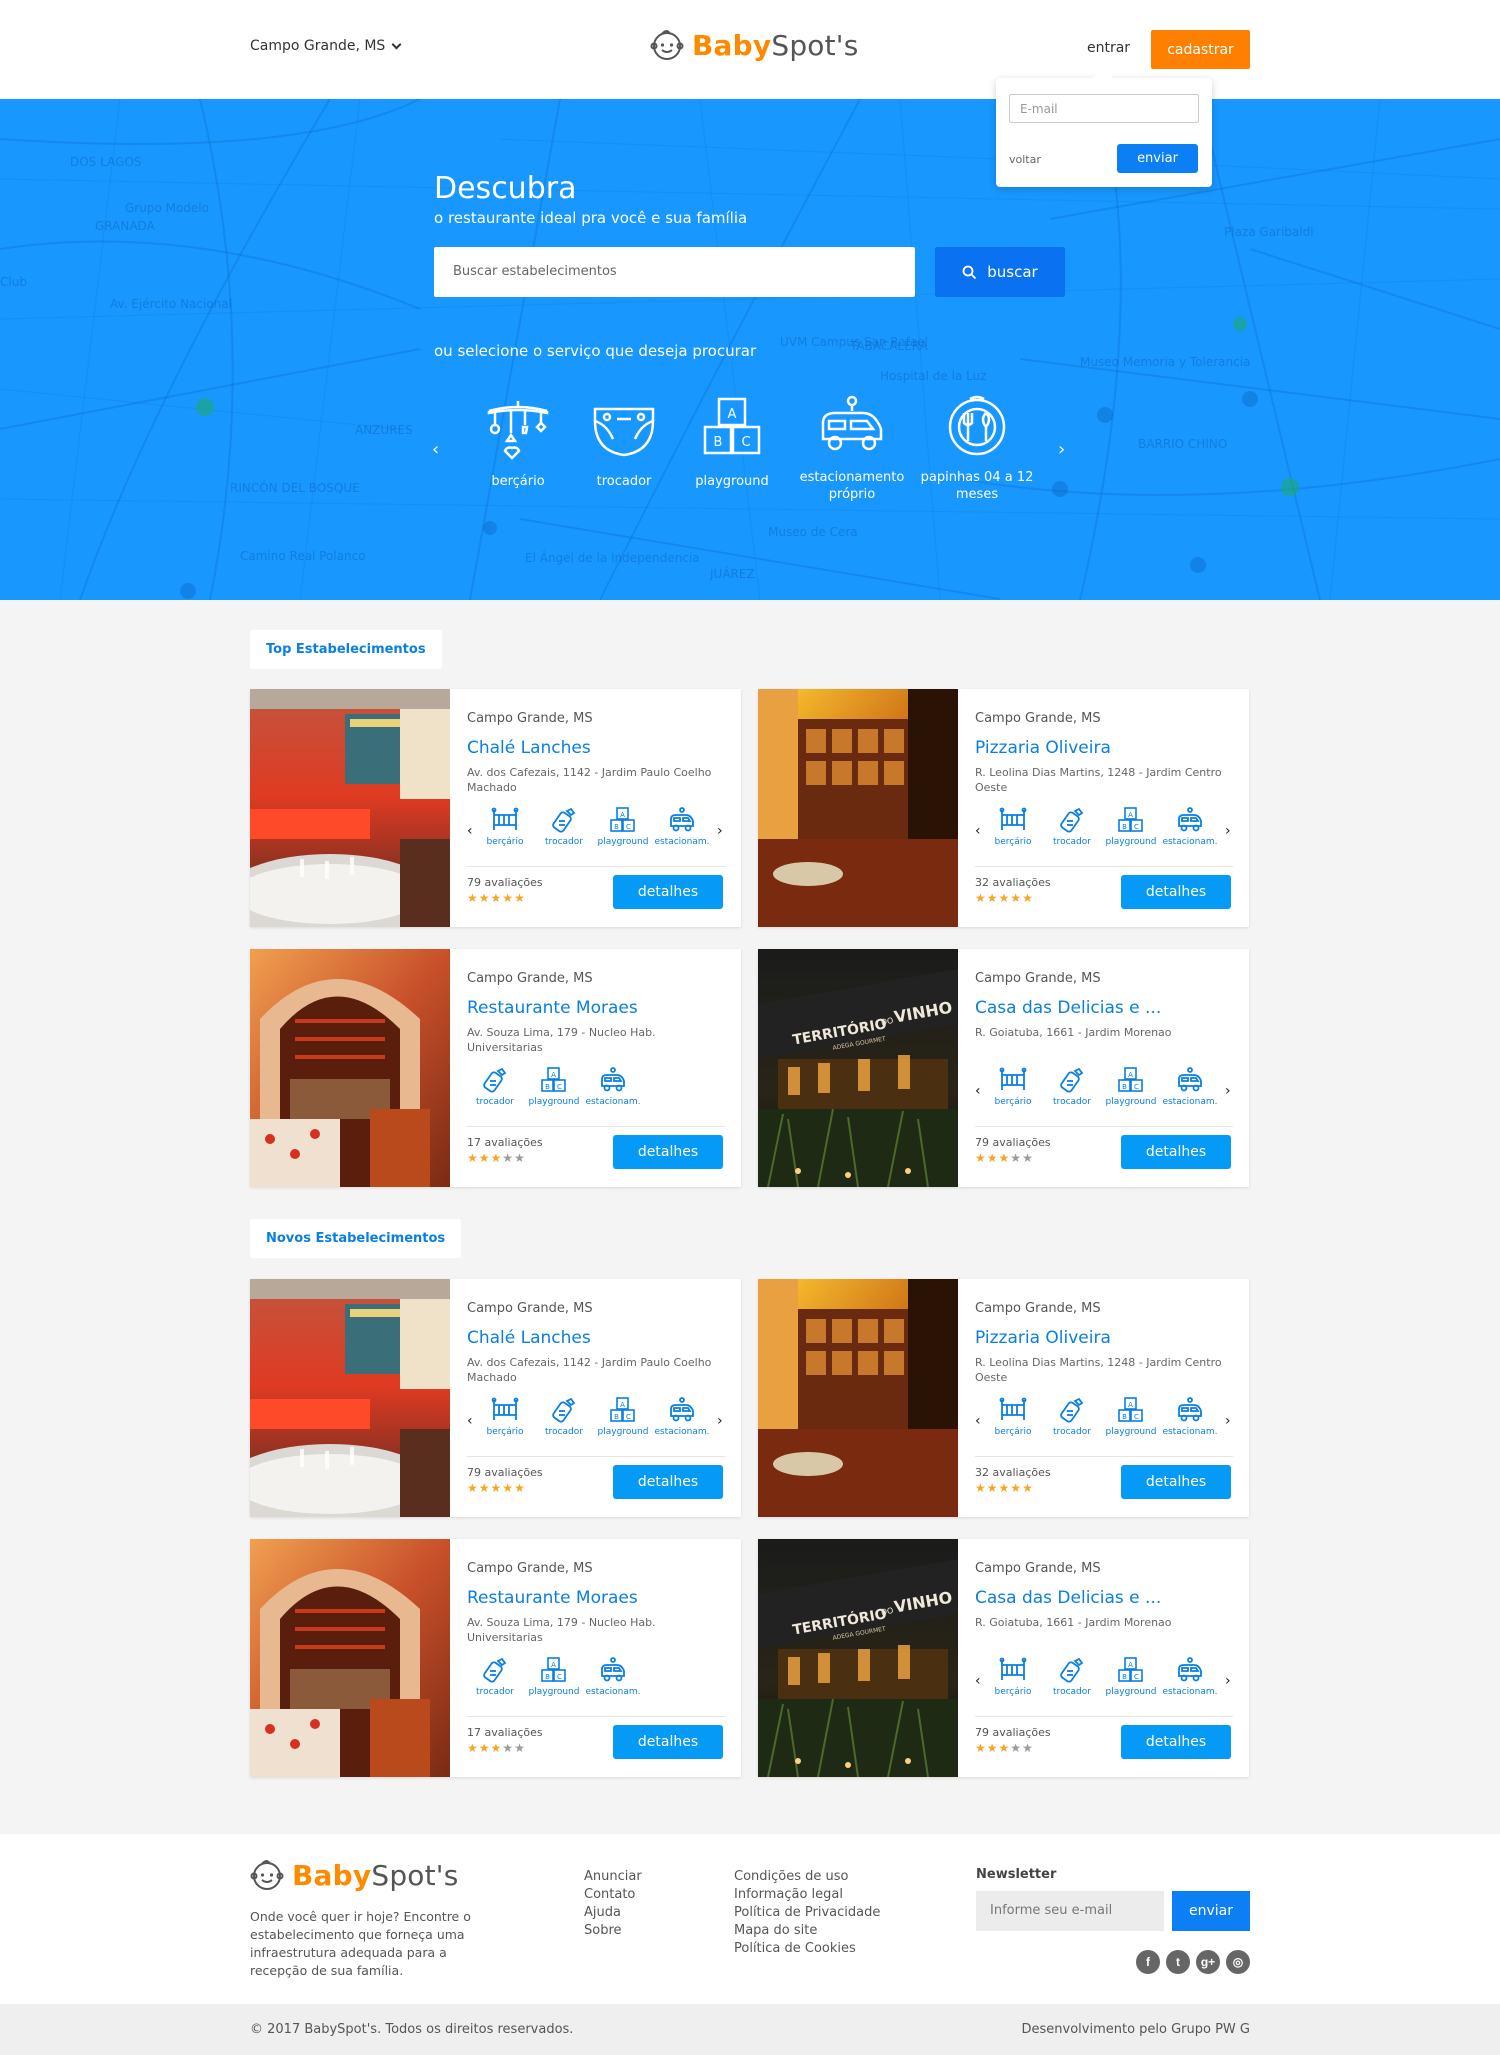  What do you see at coordinates (613, 1877) in the screenshot?
I see `footer-link: Anunciar` at bounding box center [613, 1877].